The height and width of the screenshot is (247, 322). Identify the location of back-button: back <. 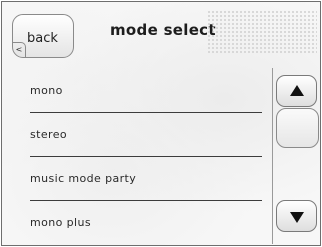
(43, 36).